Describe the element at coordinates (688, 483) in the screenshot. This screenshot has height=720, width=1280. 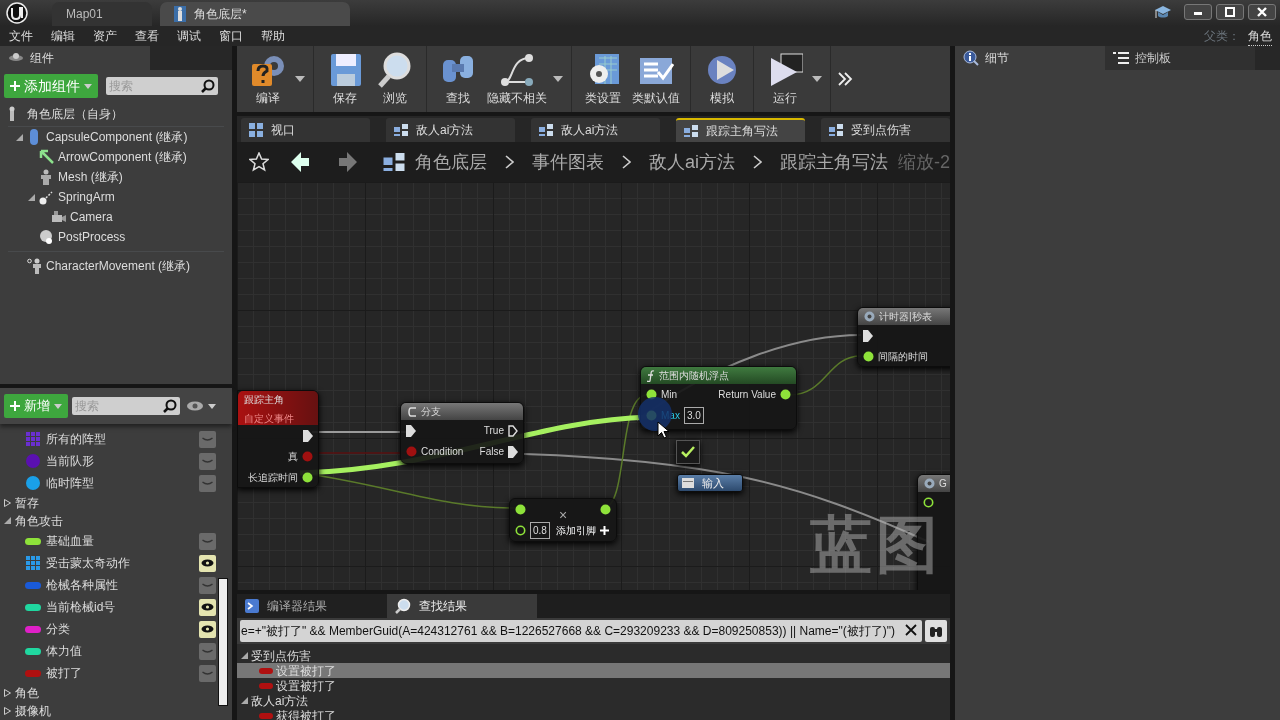
I see `table-icon` at that location.